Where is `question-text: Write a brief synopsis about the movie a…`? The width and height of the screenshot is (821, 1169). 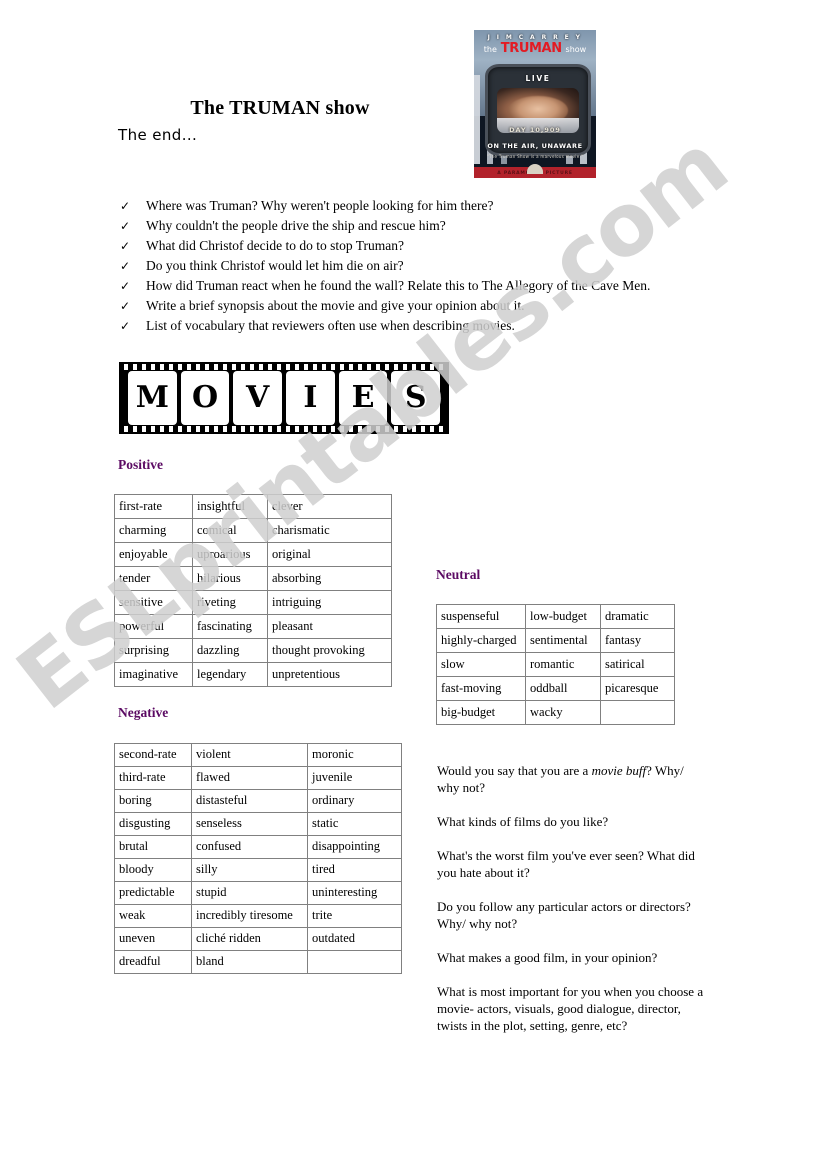
question-text: Write a brief synopsis about the movie a… is located at coordinates (335, 305).